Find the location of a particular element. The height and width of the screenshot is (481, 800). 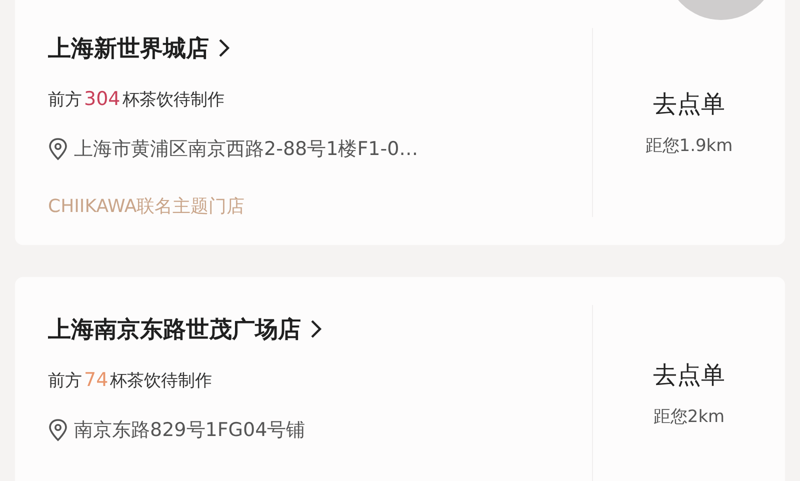

distance-text: 距您1.9km is located at coordinates (689, 146).